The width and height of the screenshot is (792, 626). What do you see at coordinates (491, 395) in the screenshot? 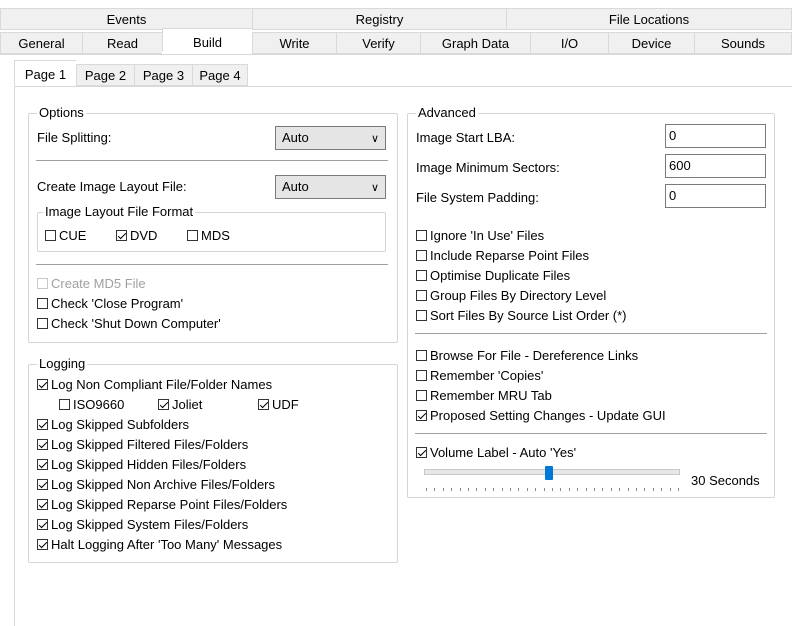
I see `remember-mru-label: Remember MRU Tab` at bounding box center [491, 395].